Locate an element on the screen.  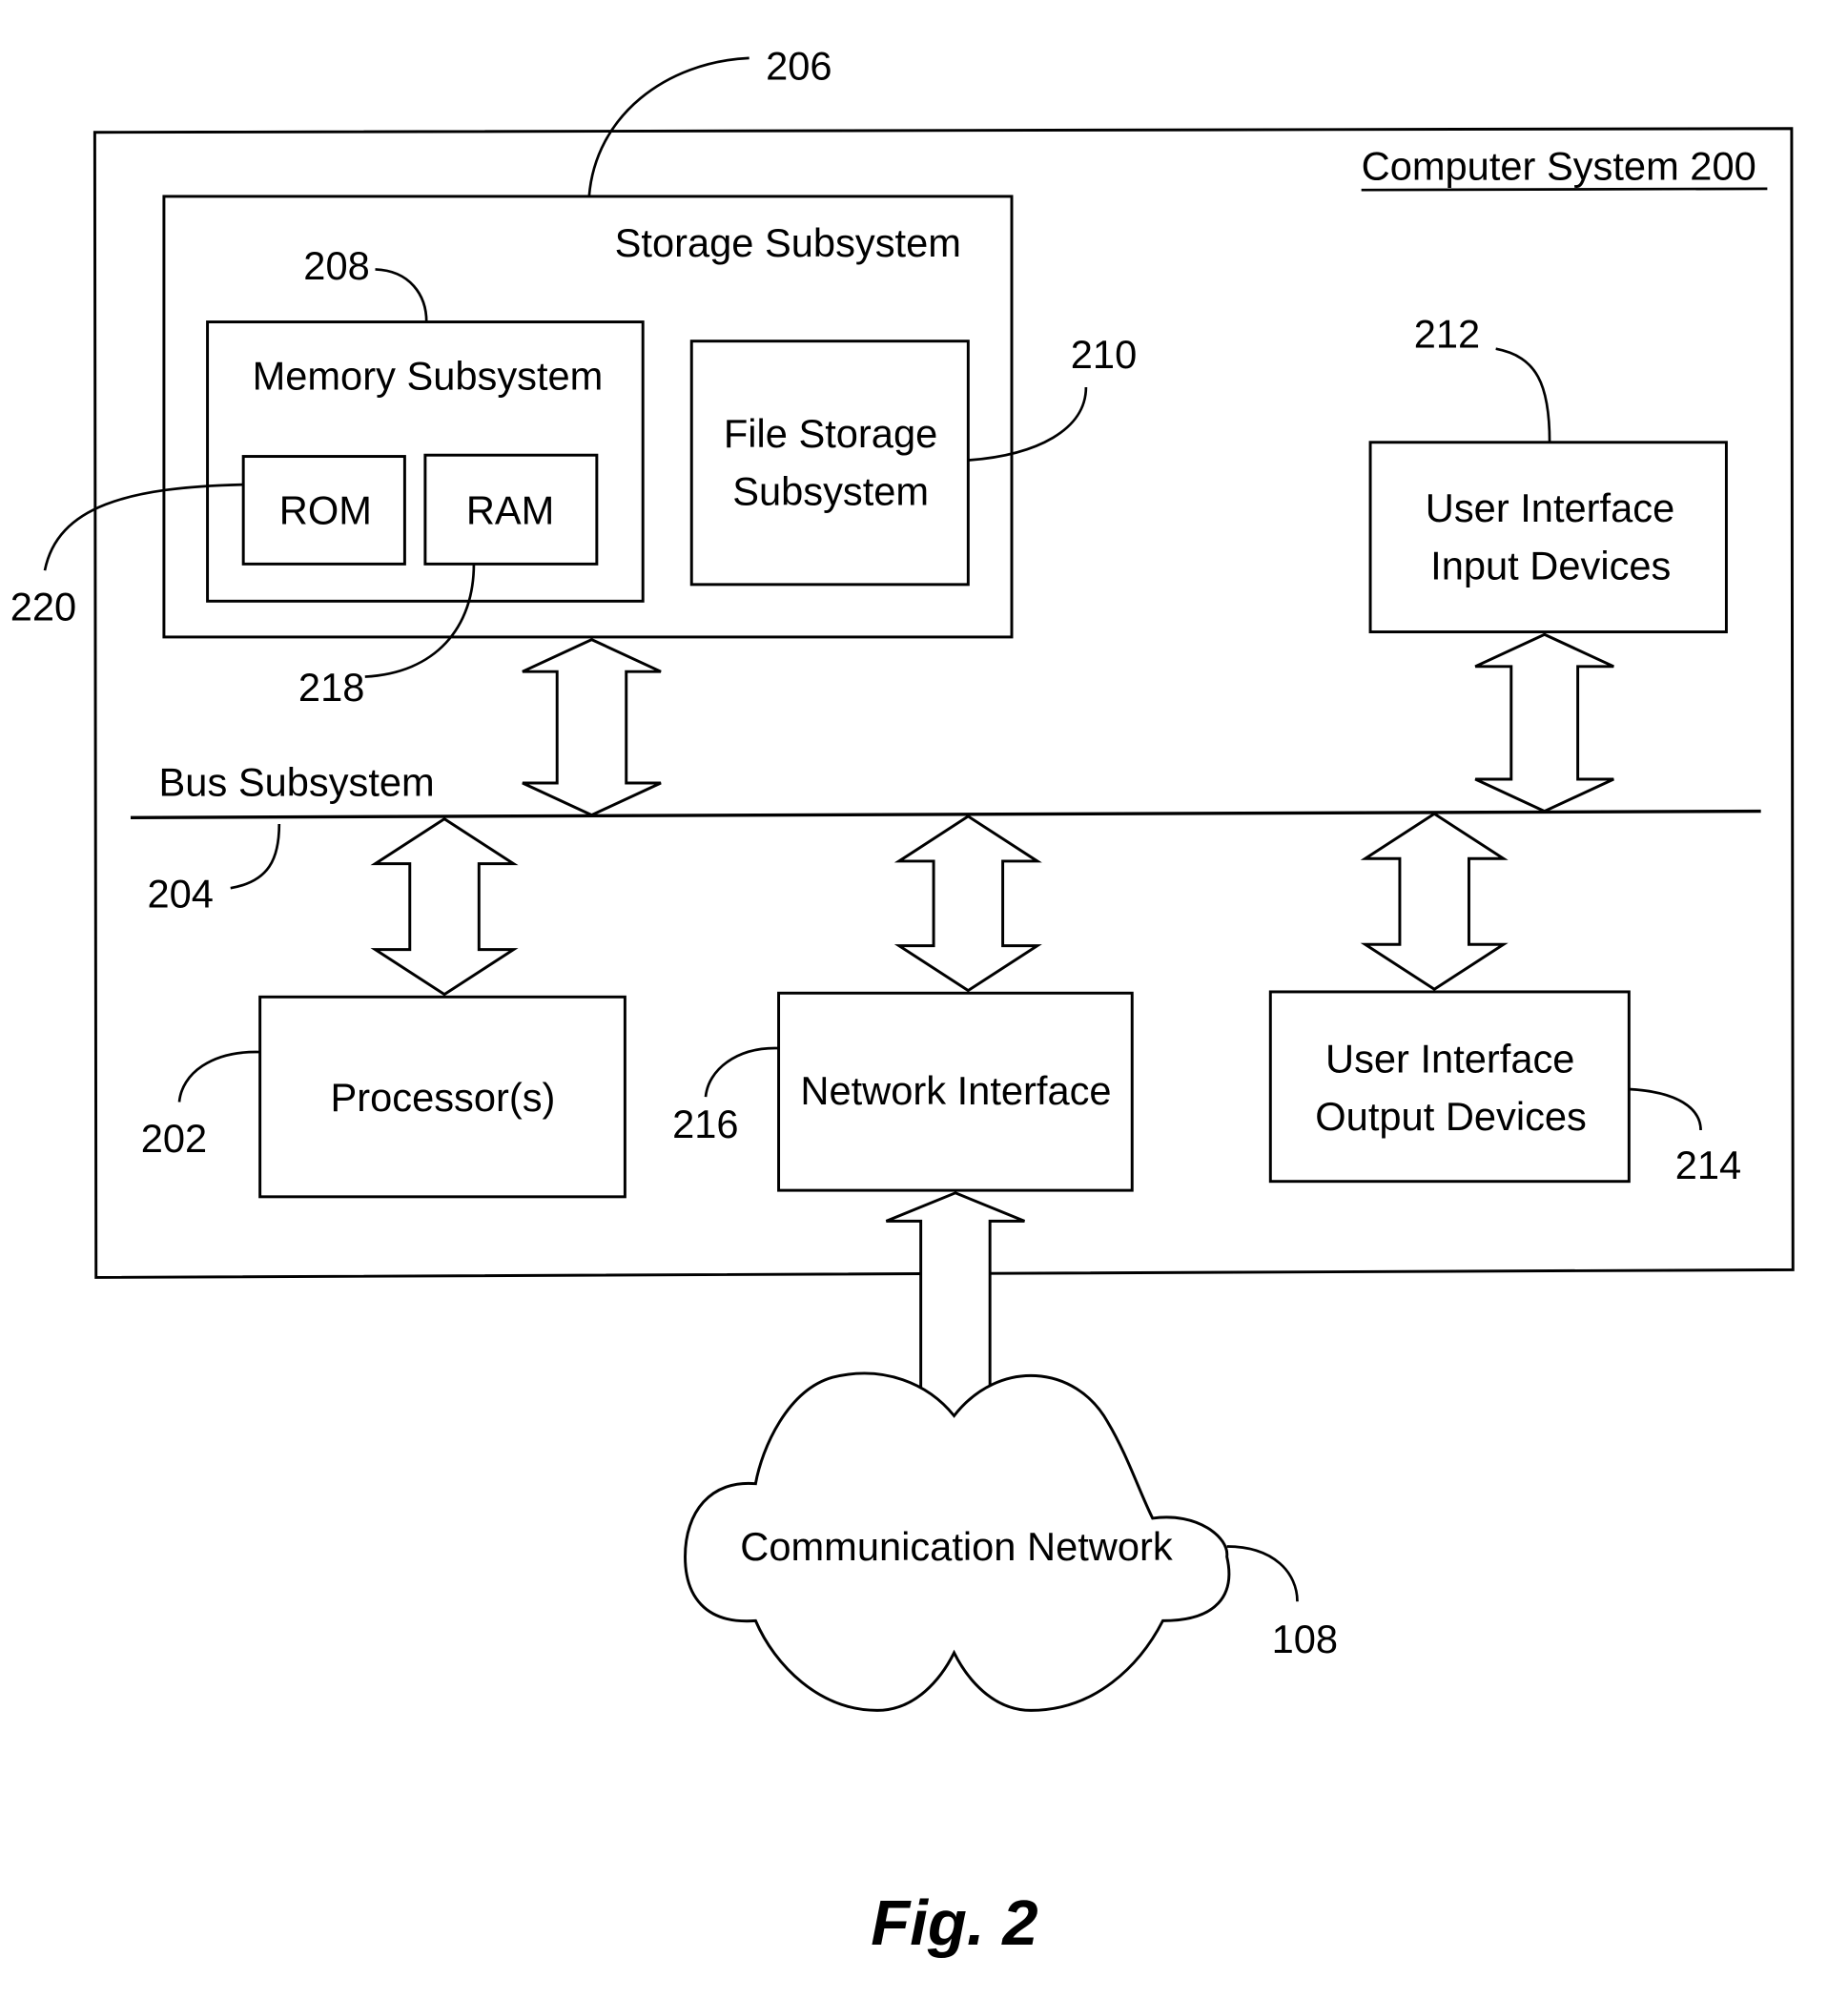
ram-label: RAM is located at coordinates (511, 510).